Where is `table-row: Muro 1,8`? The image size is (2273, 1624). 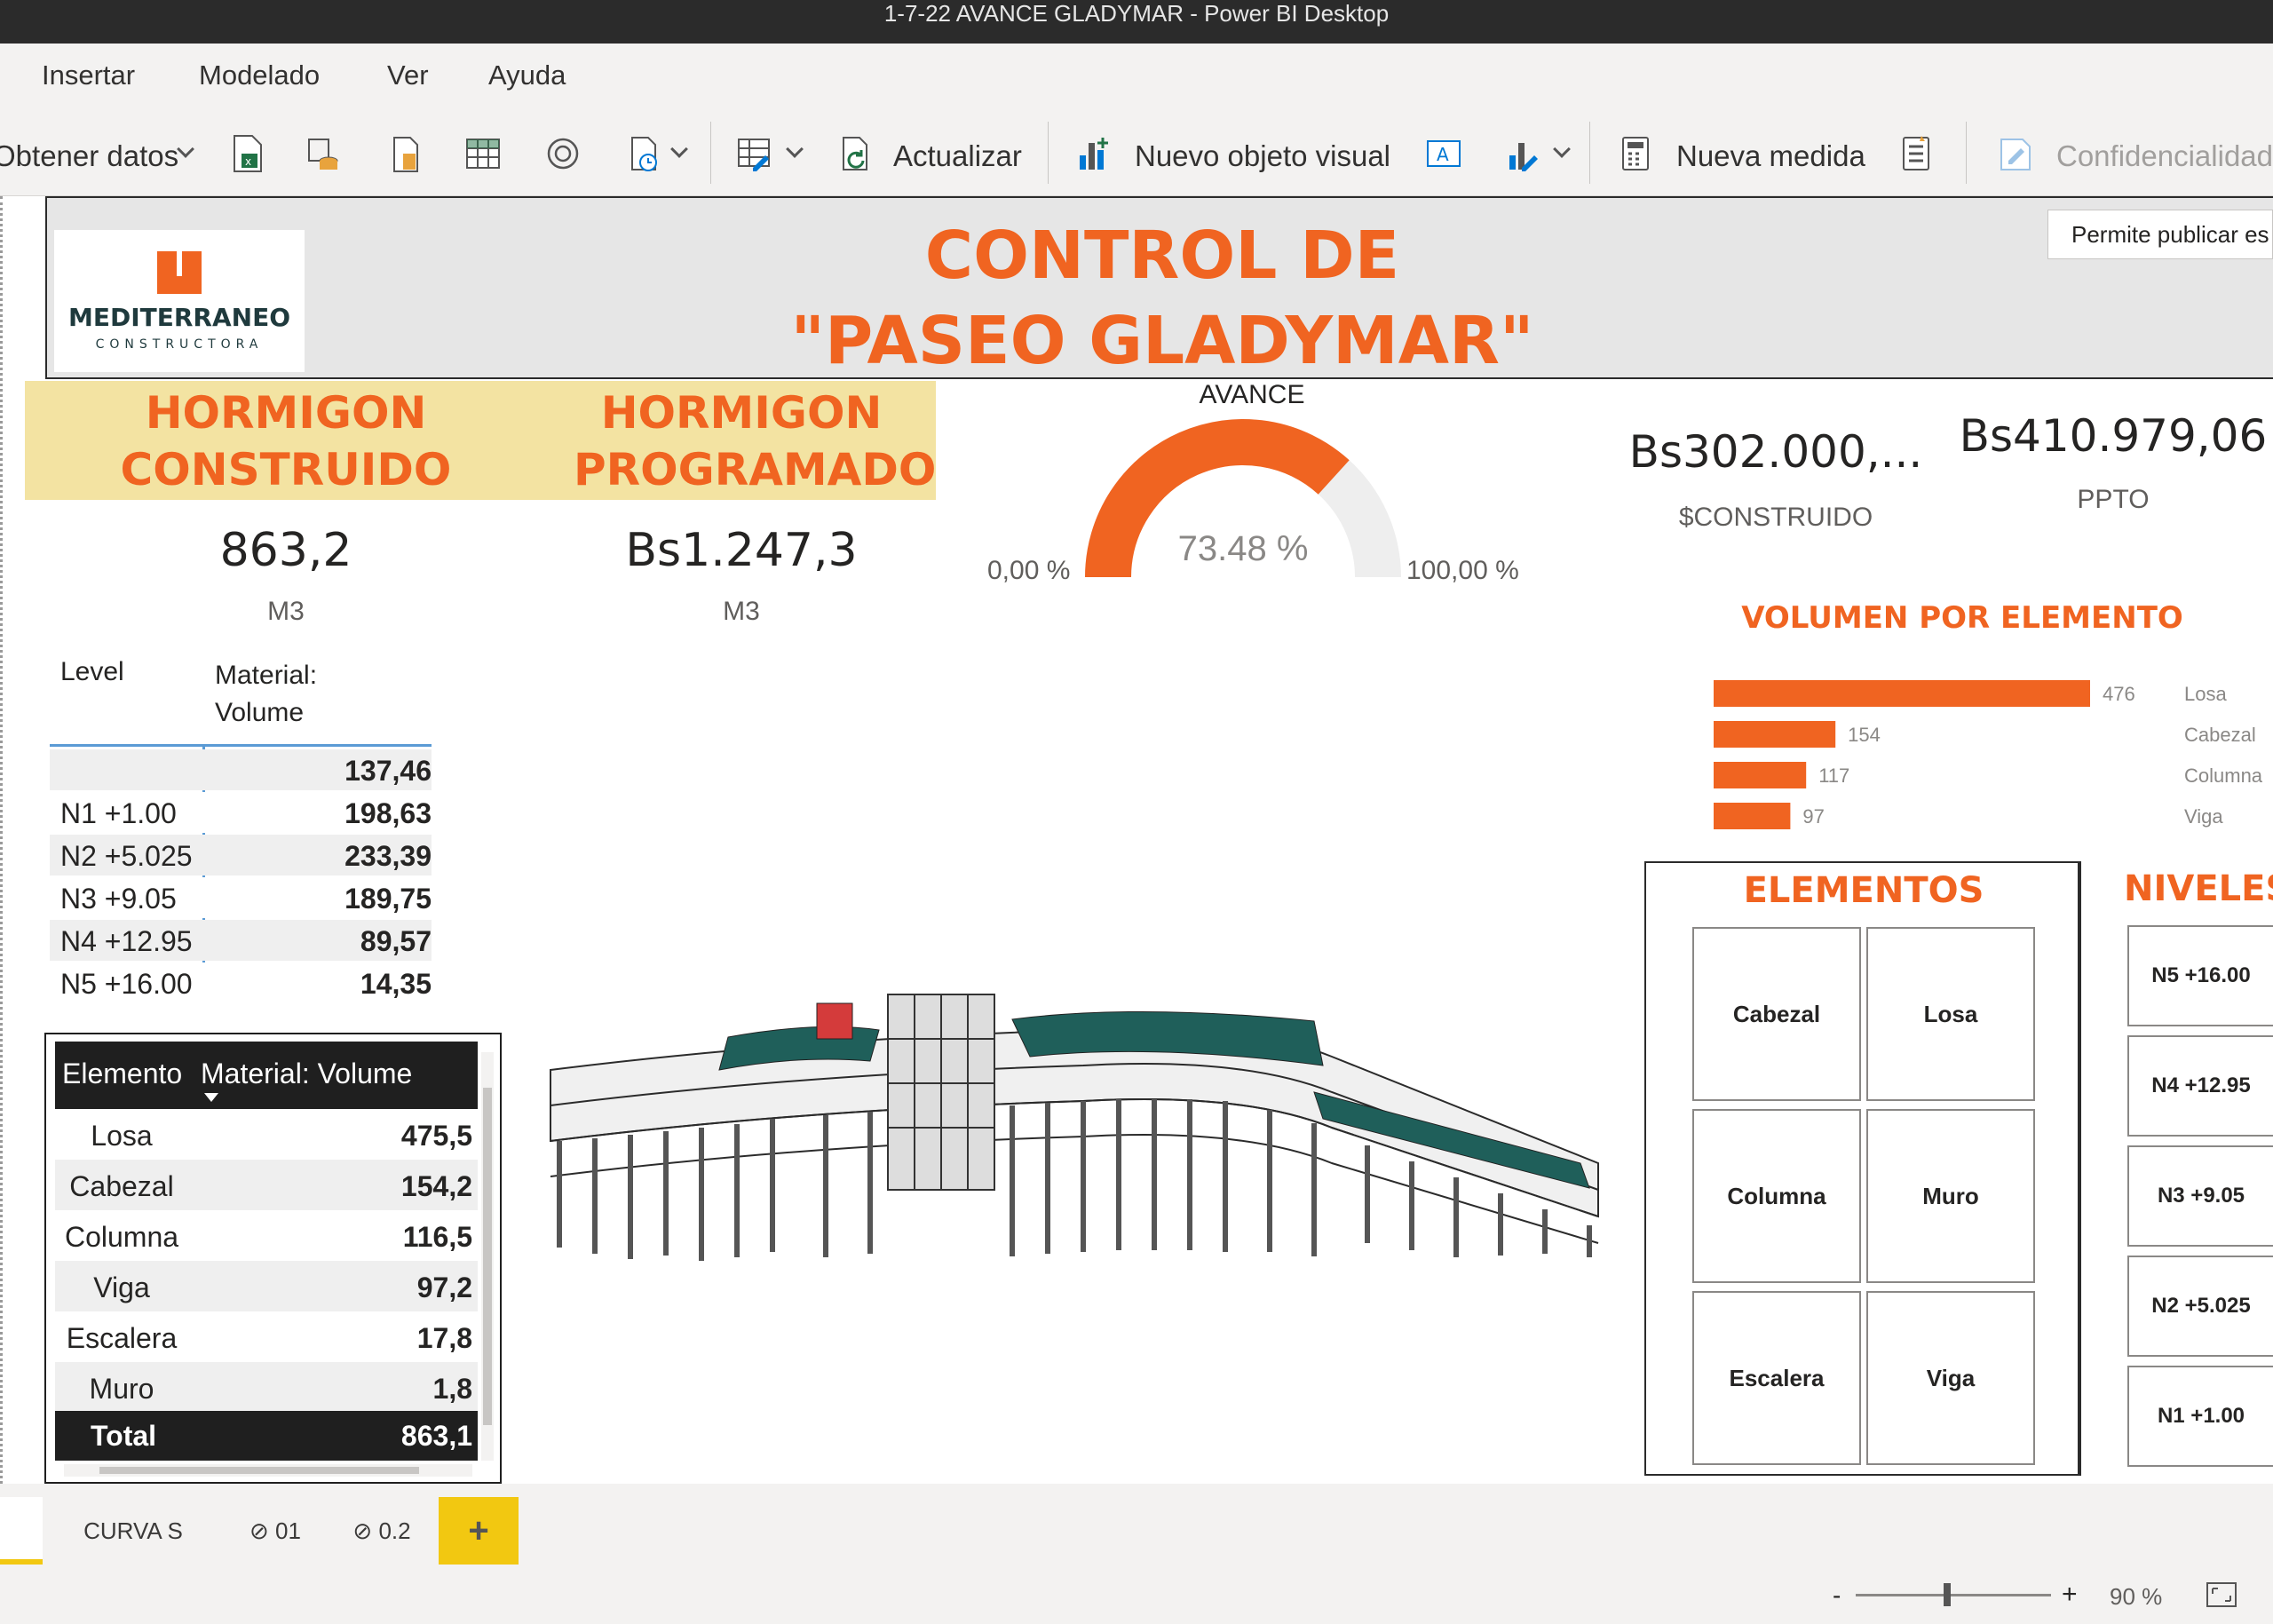
table-row: Muro 1,8 is located at coordinates (266, 1387).